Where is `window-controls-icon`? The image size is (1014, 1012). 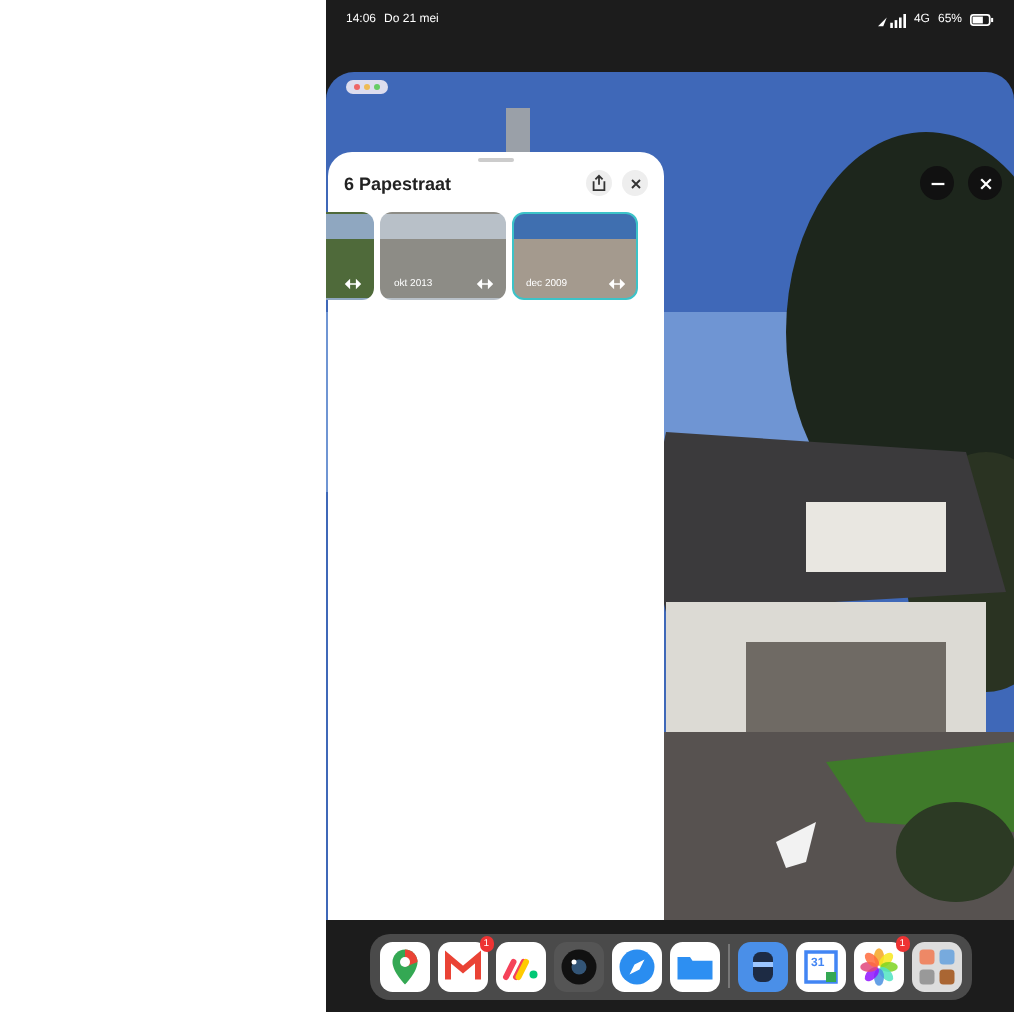
window-controls-icon is located at coordinates (367, 87).